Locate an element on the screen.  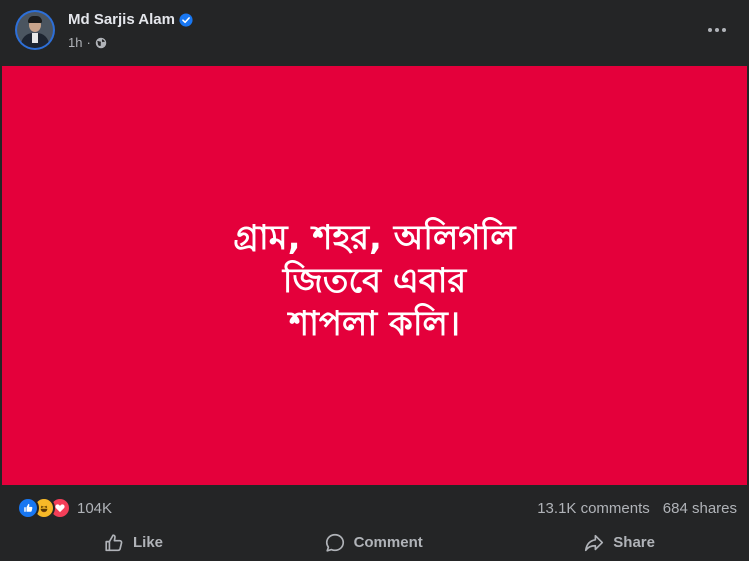
avatar is located at coordinates (35, 30).